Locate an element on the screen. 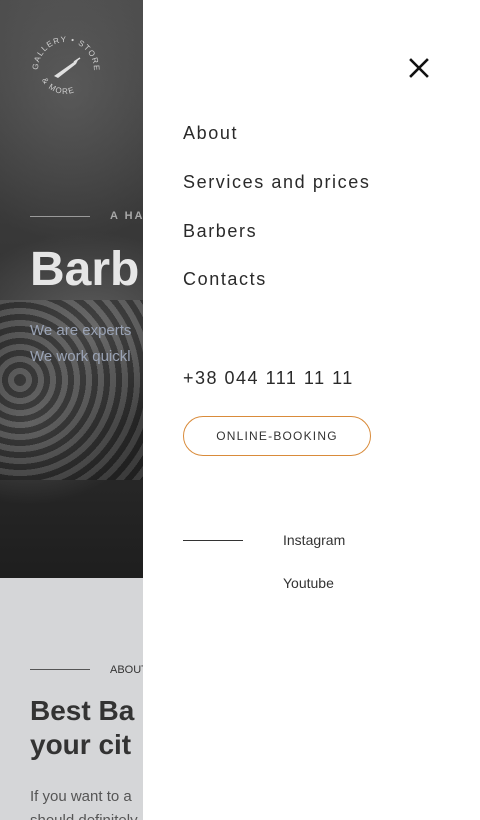  social-divider is located at coordinates (213, 540).